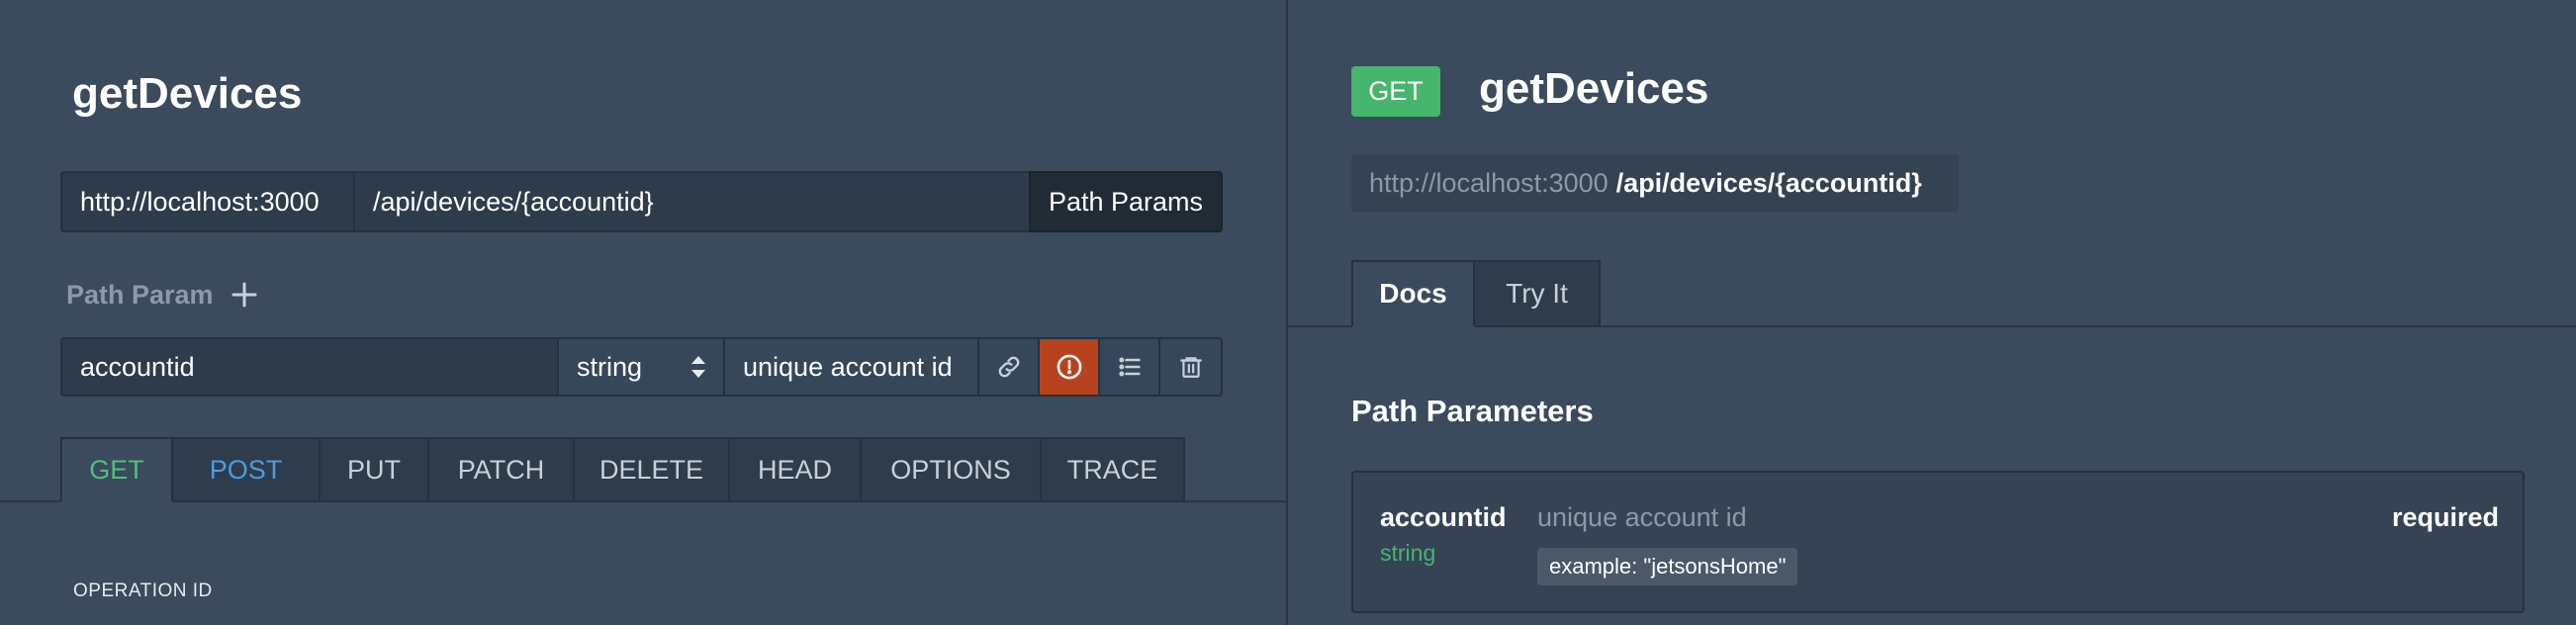 This screenshot has width=2576, height=625. I want to click on docs-title: getDevices, so click(1594, 89).